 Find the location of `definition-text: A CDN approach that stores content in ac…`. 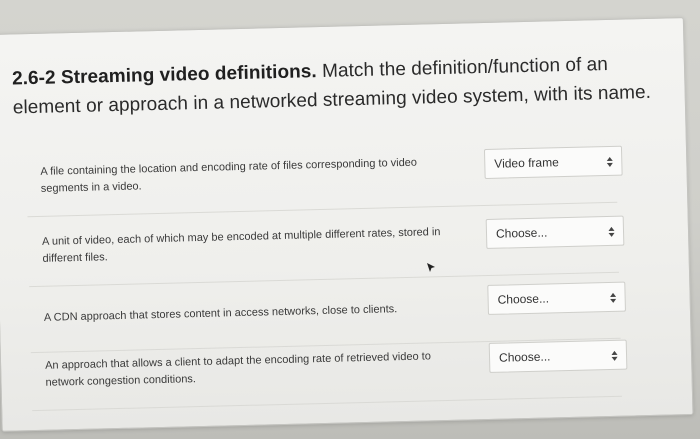

definition-text: A CDN approach that stores content in ac… is located at coordinates (220, 313).